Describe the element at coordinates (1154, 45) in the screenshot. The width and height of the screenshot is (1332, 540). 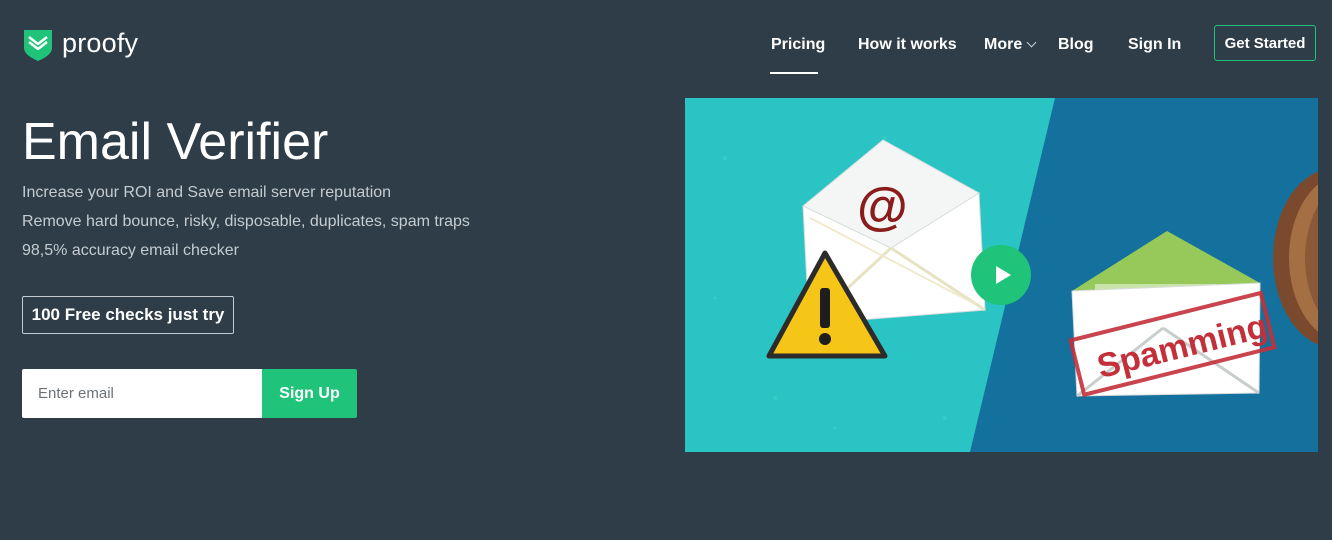
I see `nav-sign-in: Sign In` at that location.